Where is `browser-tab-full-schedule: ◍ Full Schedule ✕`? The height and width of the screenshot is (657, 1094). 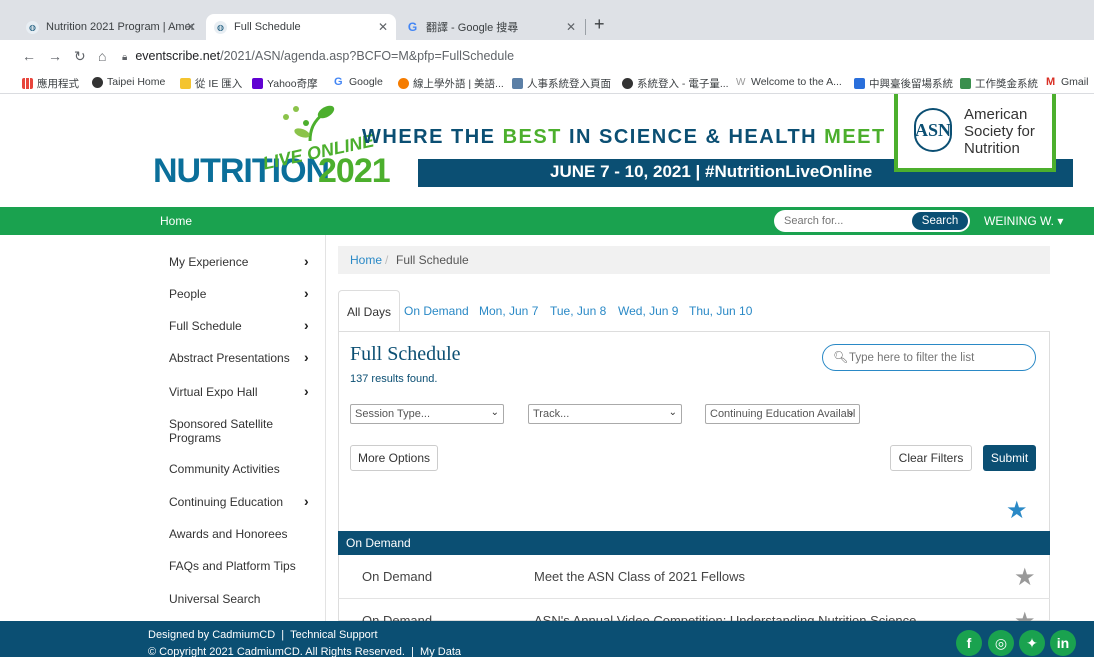
browser-tab-full-schedule: ◍ Full Schedule ✕ is located at coordinates (301, 27).